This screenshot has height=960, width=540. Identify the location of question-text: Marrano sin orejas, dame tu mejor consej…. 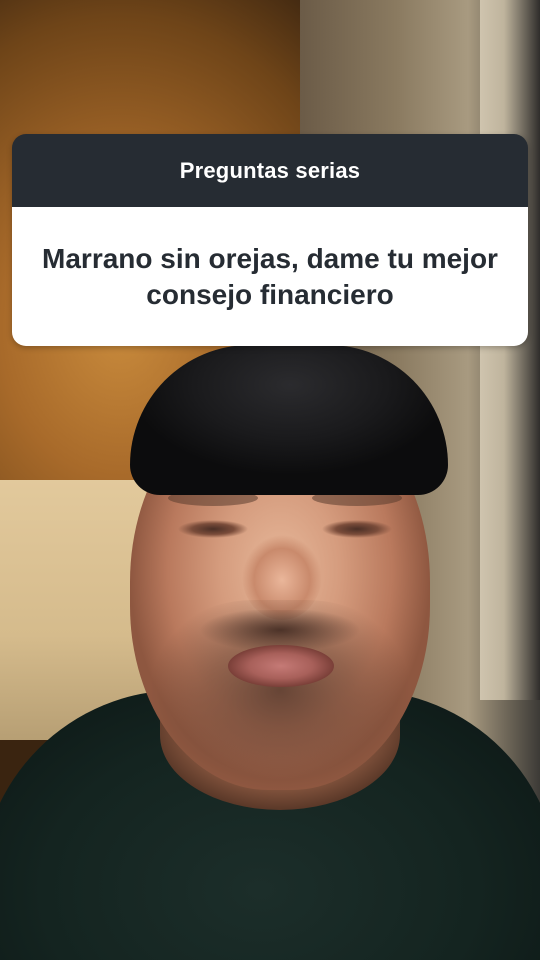
(270, 276).